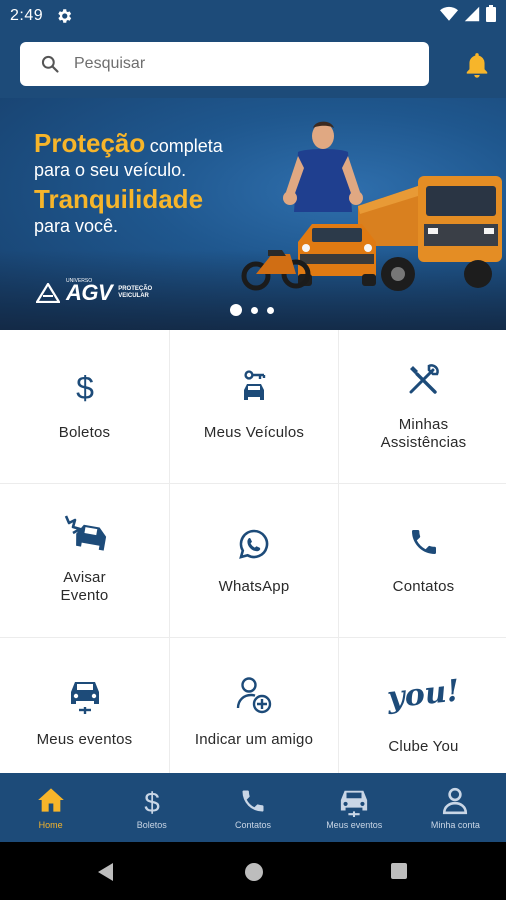 The image size is (506, 900). I want to click on nav-label: Minha conta, so click(455, 825).